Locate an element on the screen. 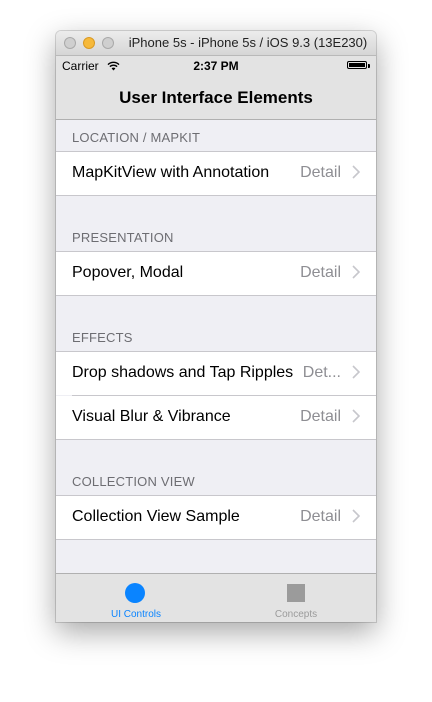 Image resolution: width=432 pixels, height=702 pixels. tab-label: UI Controls is located at coordinates (135, 614).